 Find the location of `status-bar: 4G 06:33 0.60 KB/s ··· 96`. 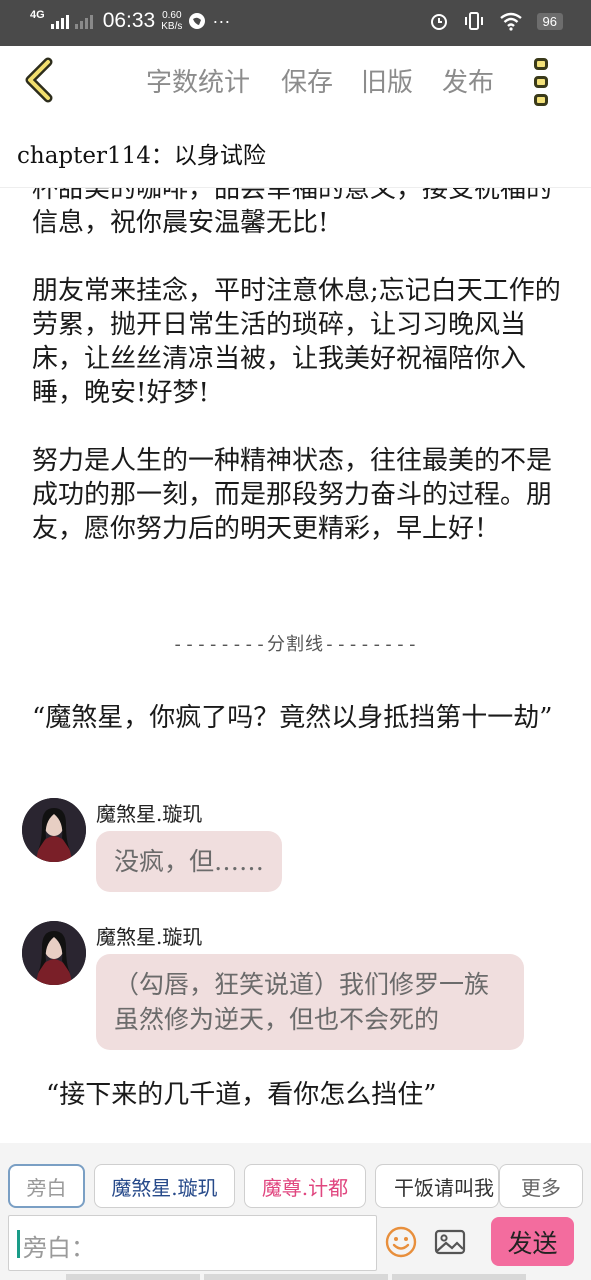

status-bar: 4G 06:33 0.60 KB/s ··· 96 is located at coordinates (295, 23).